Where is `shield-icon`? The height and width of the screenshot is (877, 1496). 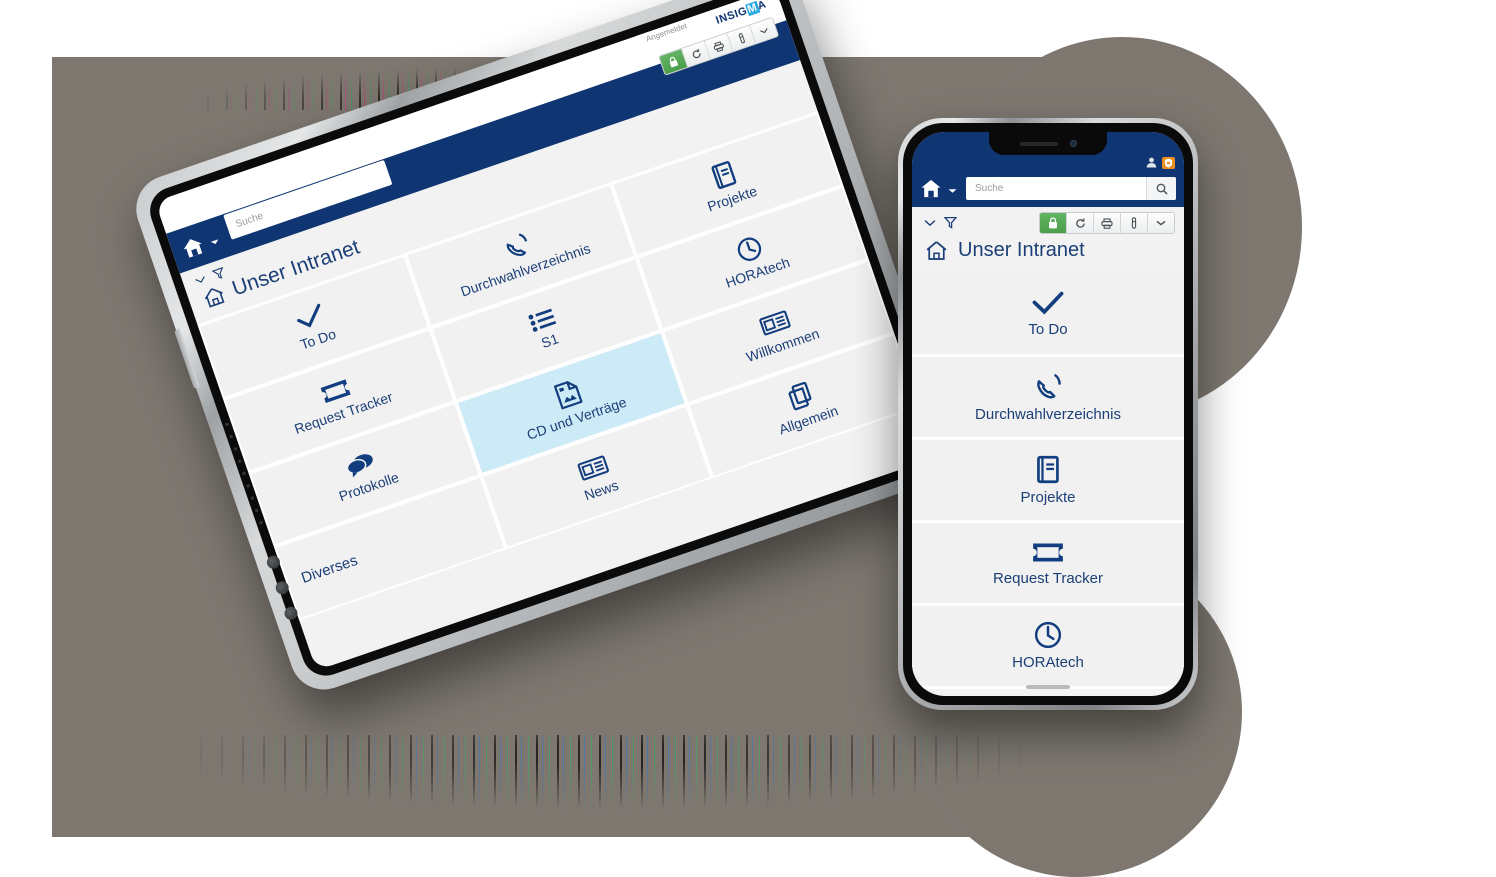
shield-icon is located at coordinates (1168, 162).